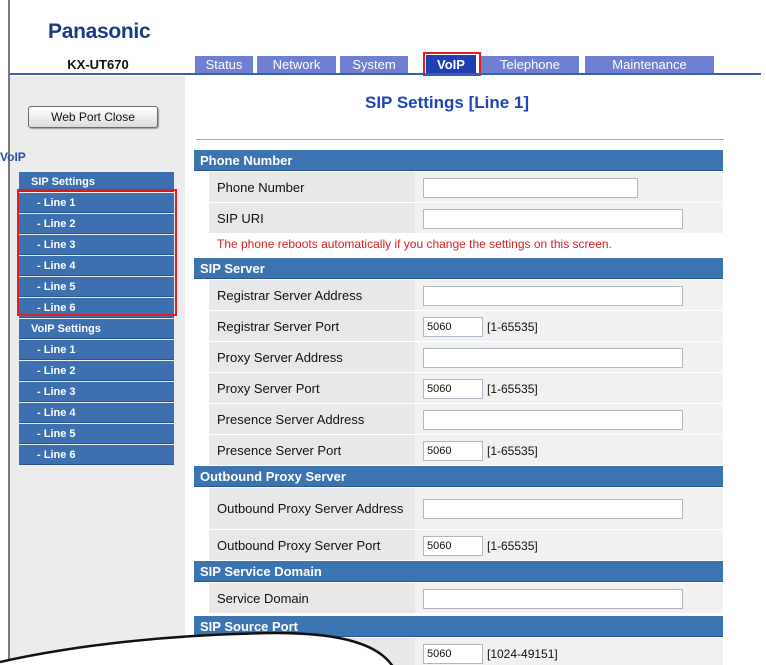 Image resolution: width=766 pixels, height=665 pixels. Describe the element at coordinates (530, 64) in the screenshot. I see `tab-telephone: Telephone` at that location.